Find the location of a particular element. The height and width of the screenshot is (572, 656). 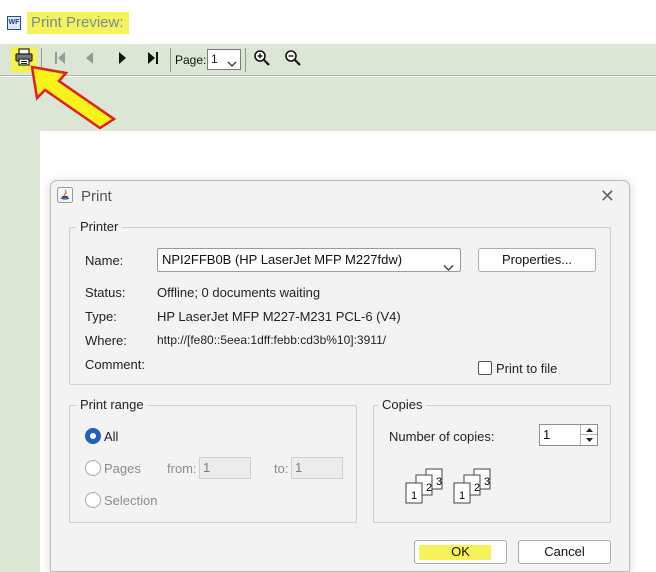

print-to-file-label: Print to file is located at coordinates (527, 368).